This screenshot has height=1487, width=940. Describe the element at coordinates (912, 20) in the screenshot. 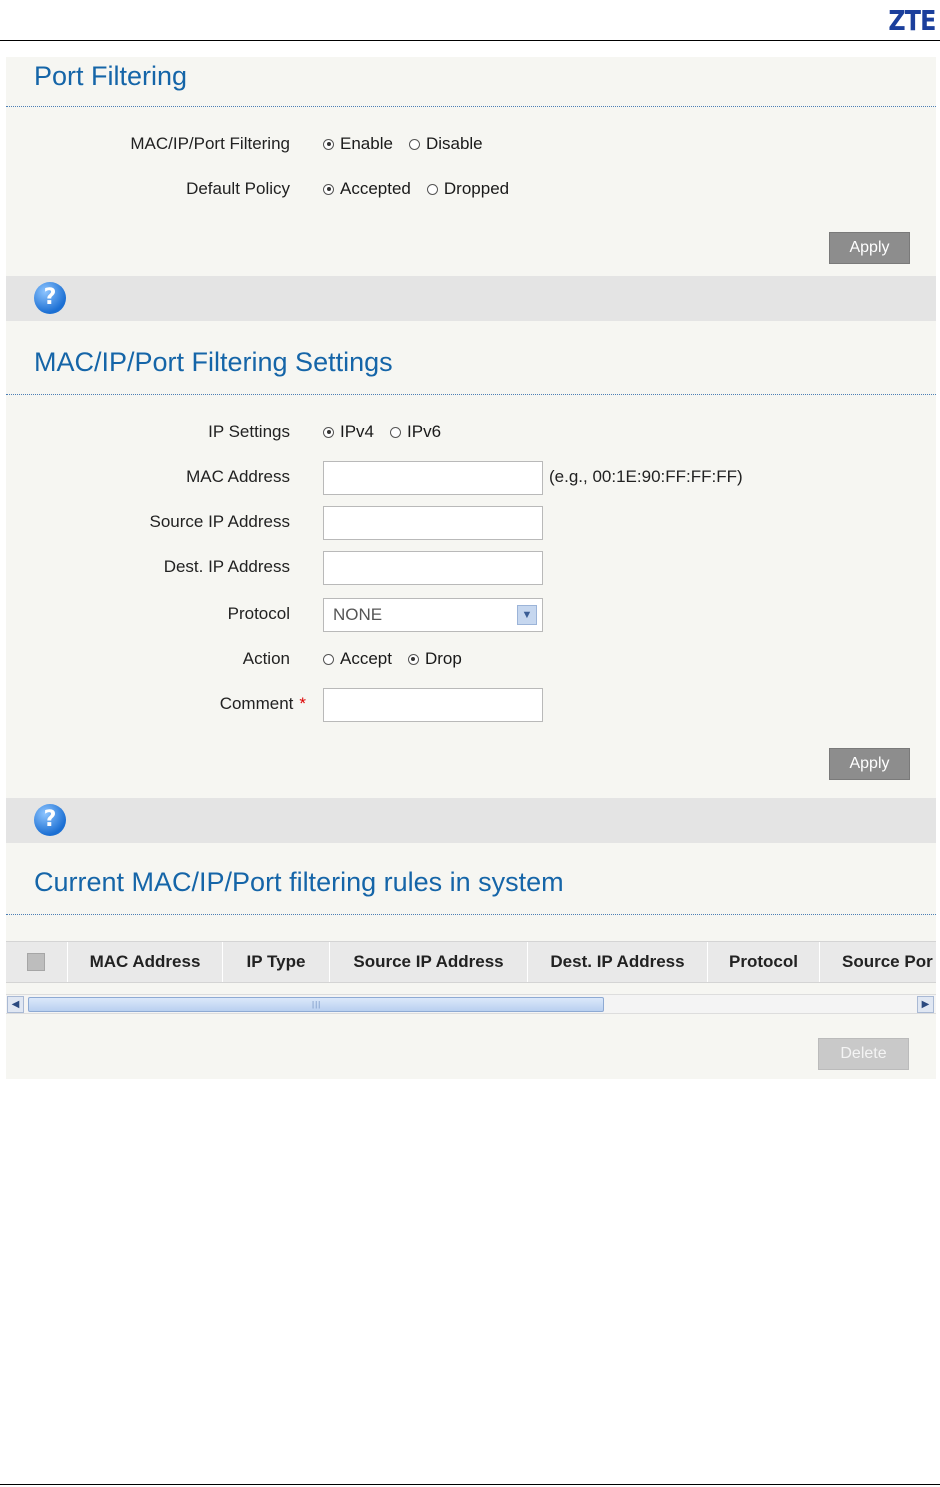

I see `zte-logo: ZTE` at that location.